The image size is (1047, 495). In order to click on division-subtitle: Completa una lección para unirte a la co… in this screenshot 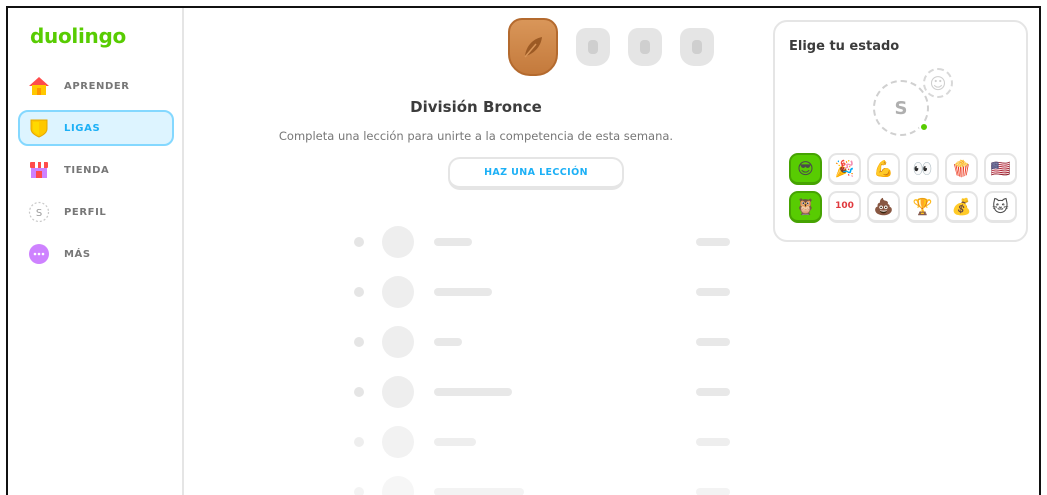, I will do `click(476, 136)`.